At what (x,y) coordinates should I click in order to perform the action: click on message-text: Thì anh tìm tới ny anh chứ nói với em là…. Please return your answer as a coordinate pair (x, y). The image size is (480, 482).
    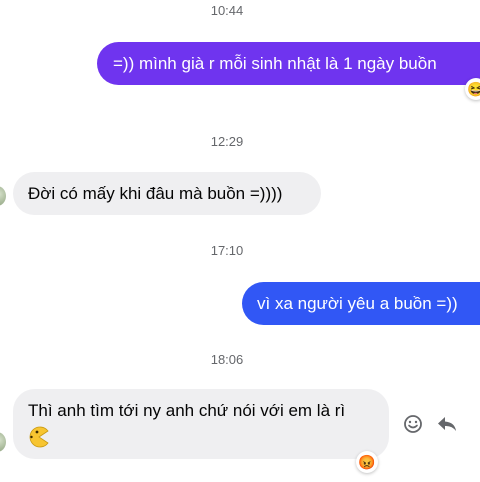
    Looking at the image, I should click on (187, 410).